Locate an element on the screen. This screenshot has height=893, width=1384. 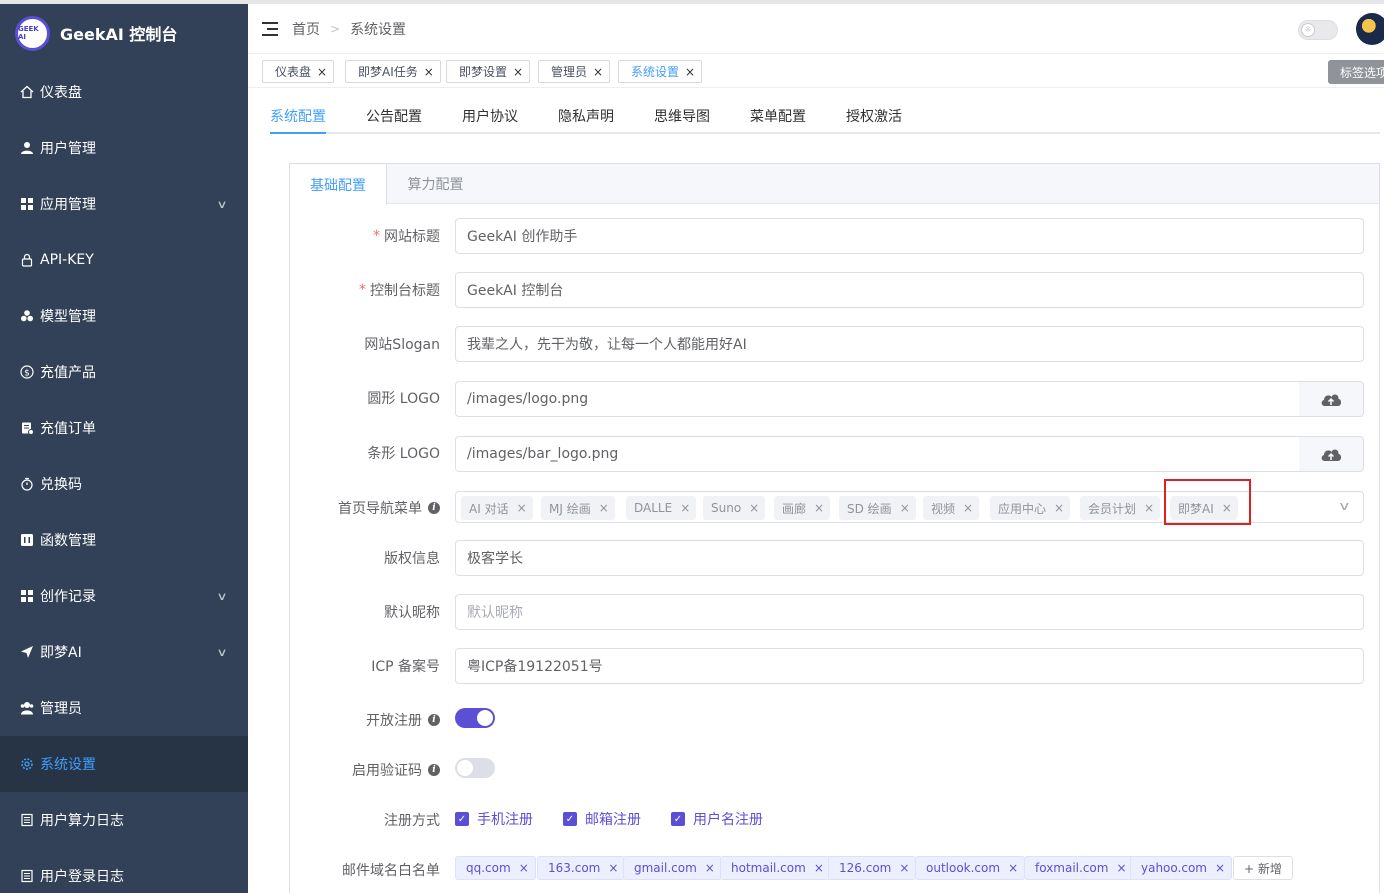
sidebar-item-jimeng-ai: 即梦AI ∨ is located at coordinates (124, 652).